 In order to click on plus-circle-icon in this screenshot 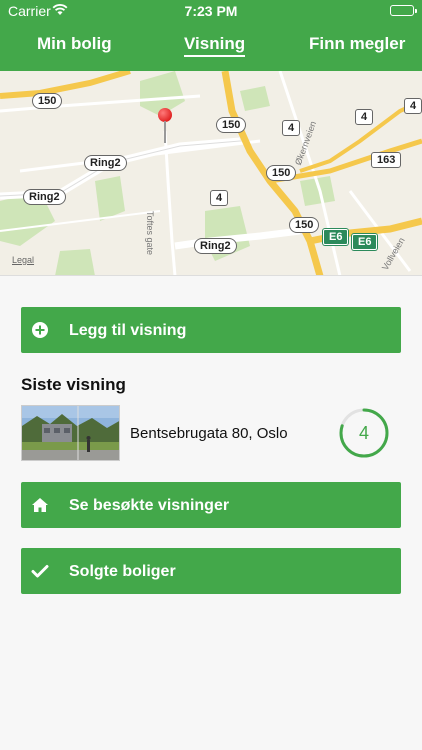, I will do `click(40, 330)`.